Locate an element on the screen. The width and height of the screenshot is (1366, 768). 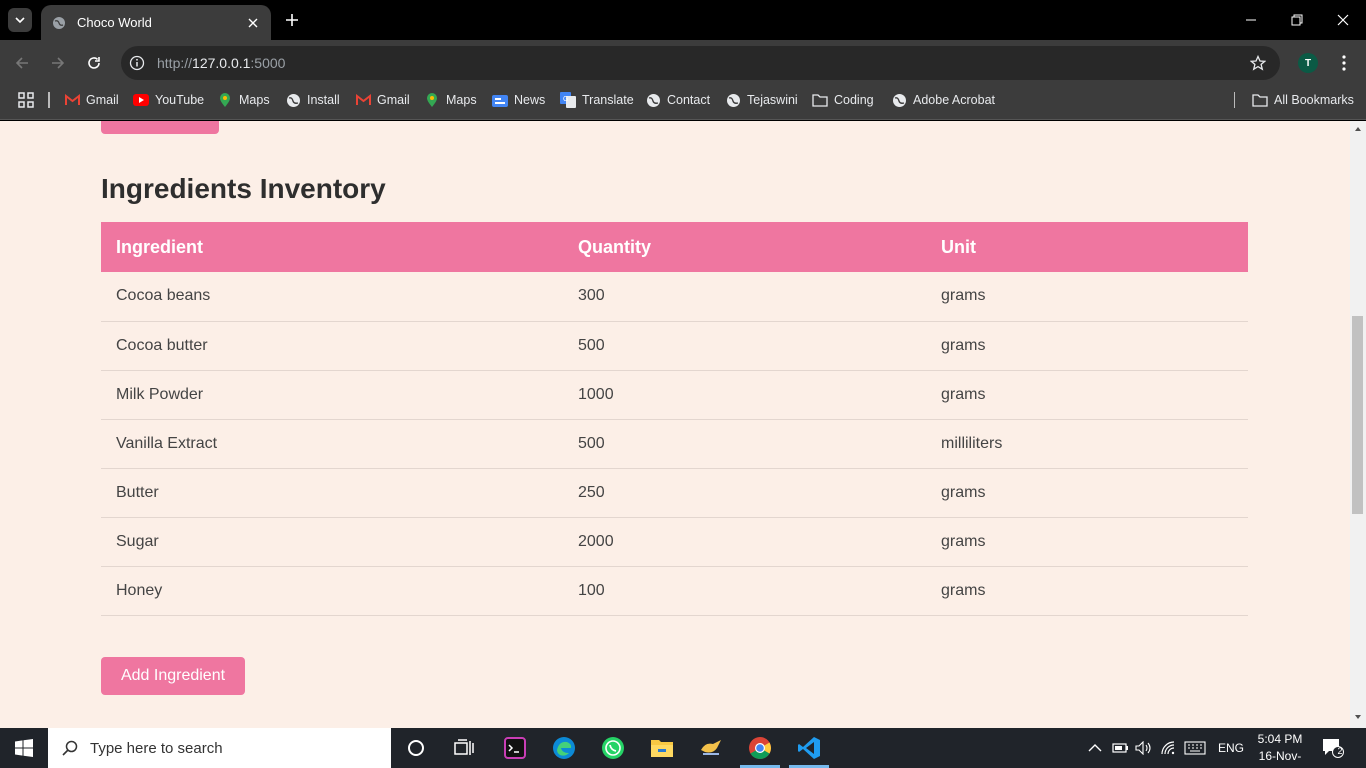
scroll-up-arrow-icon is located at coordinates (1358, 129).